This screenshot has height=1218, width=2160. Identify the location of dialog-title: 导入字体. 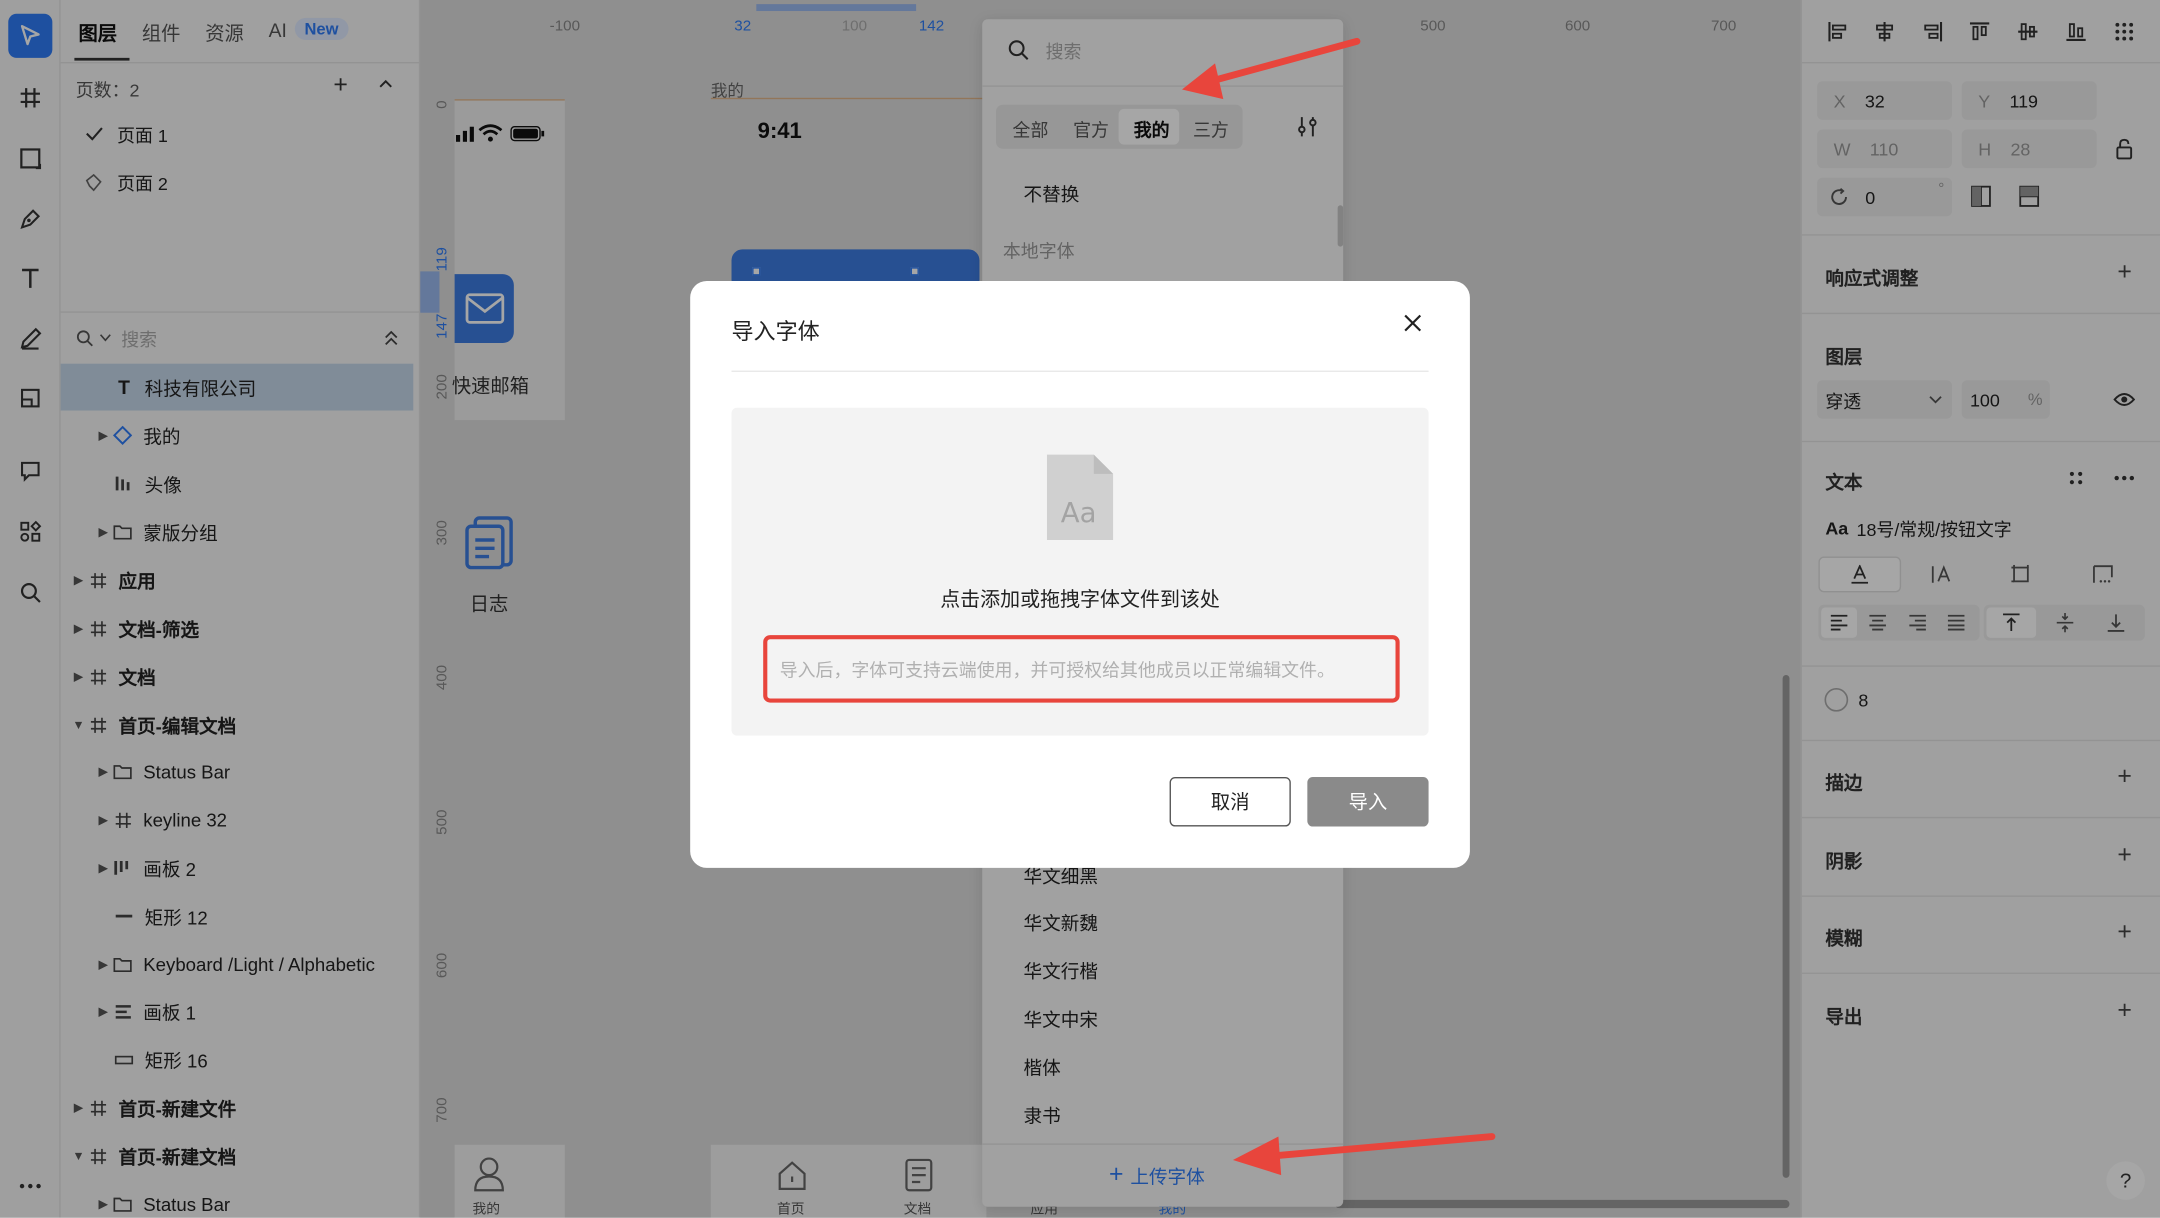
(775, 332).